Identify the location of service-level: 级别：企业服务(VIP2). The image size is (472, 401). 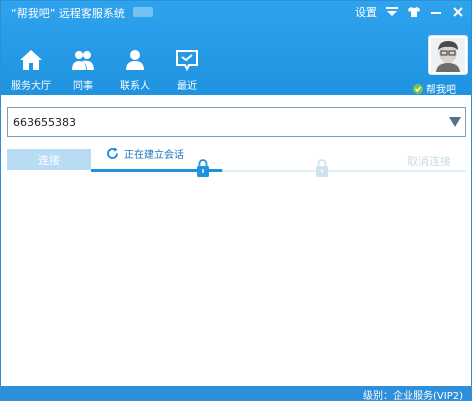
(413, 394).